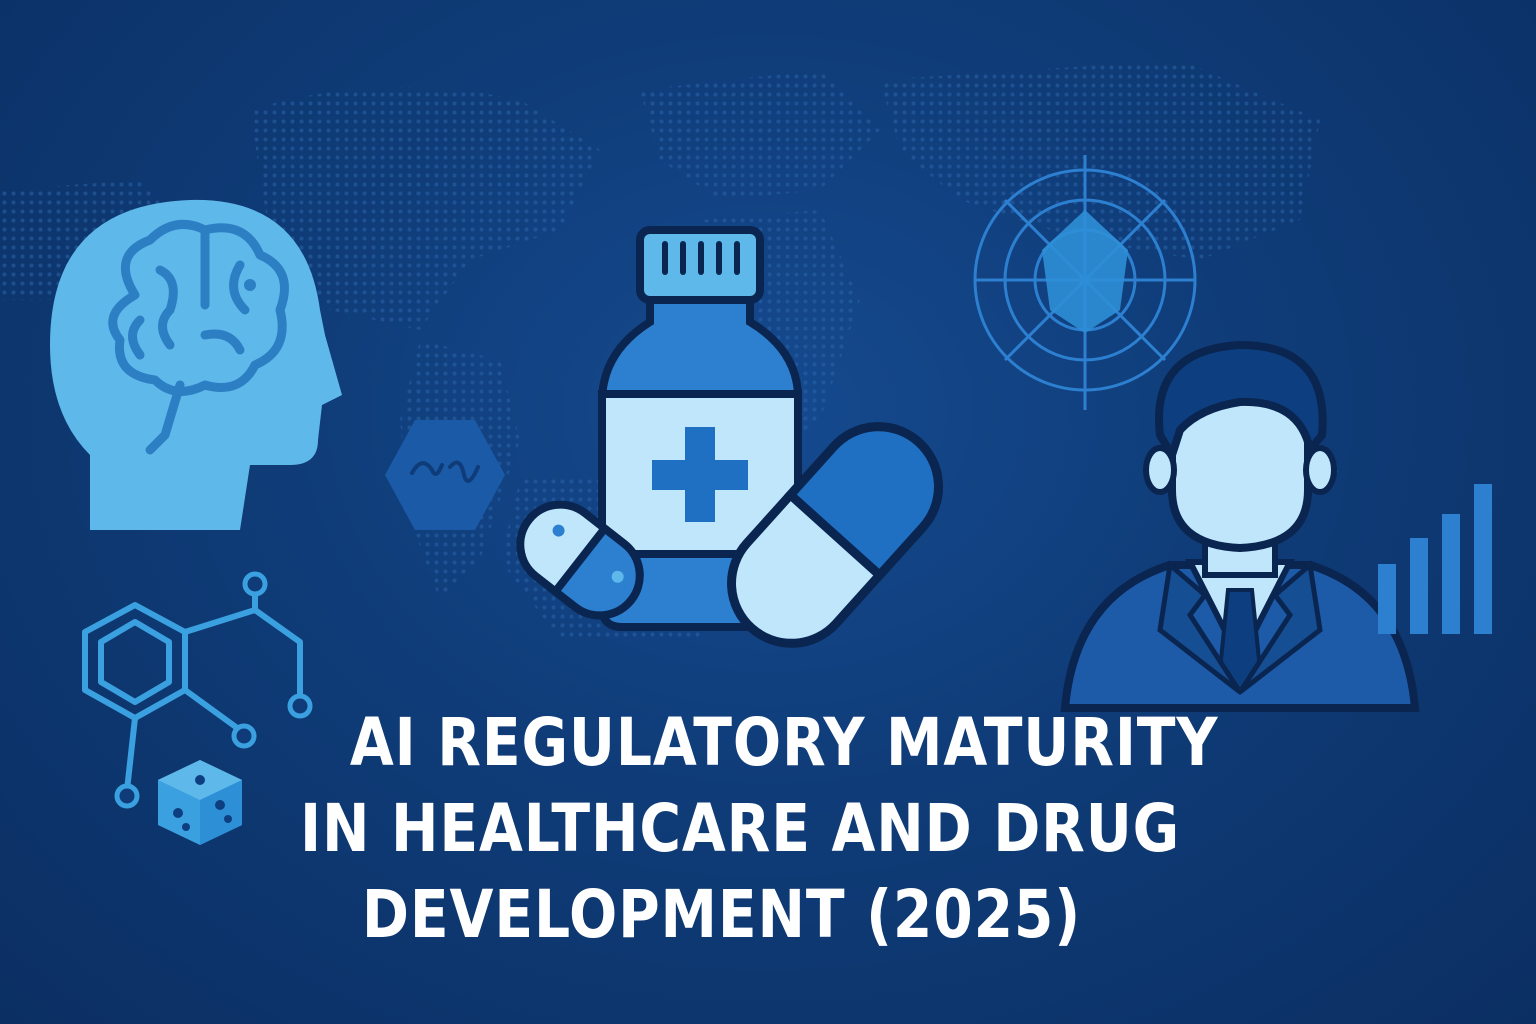 This screenshot has height=1024, width=1536. Describe the element at coordinates (445, 475) in the screenshot. I see `hexagon-icon` at that location.